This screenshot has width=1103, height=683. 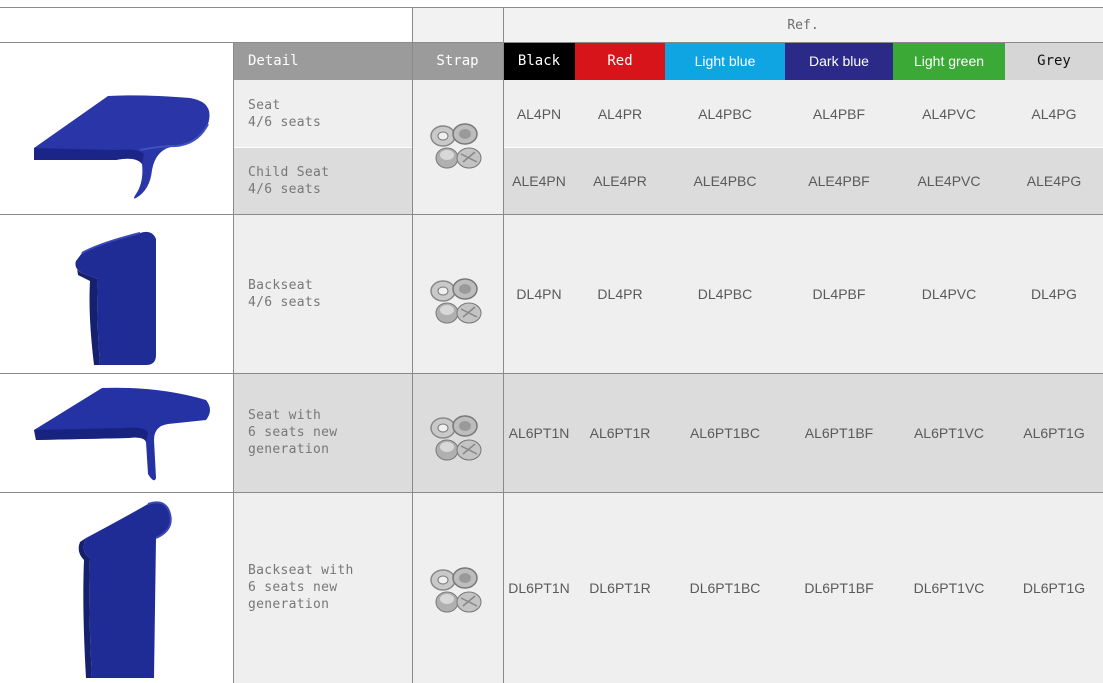 What do you see at coordinates (115, 298) in the screenshot?
I see `backseat-product-image` at bounding box center [115, 298].